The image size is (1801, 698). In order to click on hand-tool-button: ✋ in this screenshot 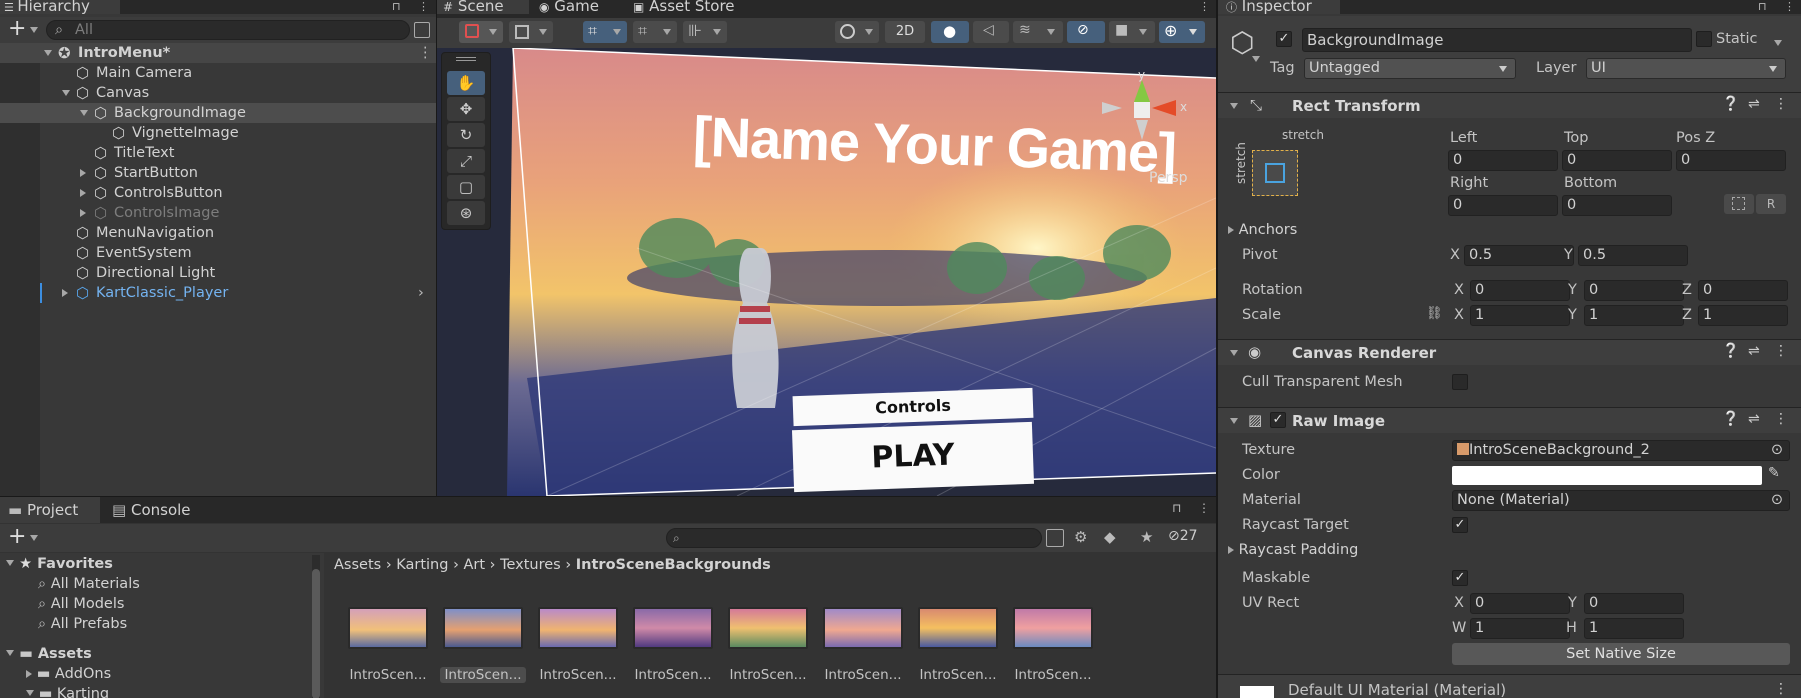, I will do `click(466, 83)`.